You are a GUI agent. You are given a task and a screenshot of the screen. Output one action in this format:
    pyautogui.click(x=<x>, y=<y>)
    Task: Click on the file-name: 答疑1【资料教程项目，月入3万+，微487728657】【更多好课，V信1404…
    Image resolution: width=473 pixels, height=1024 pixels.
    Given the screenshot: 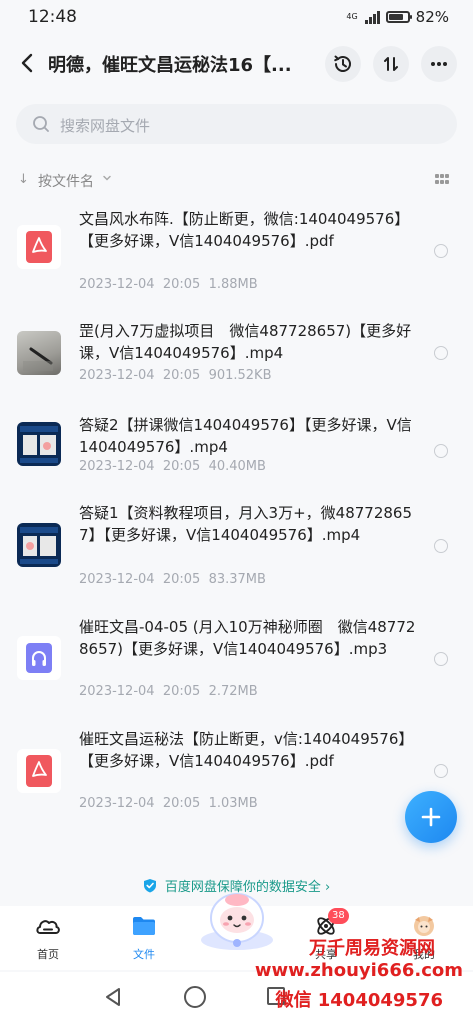 What is the action you would take?
    pyautogui.click(x=246, y=524)
    